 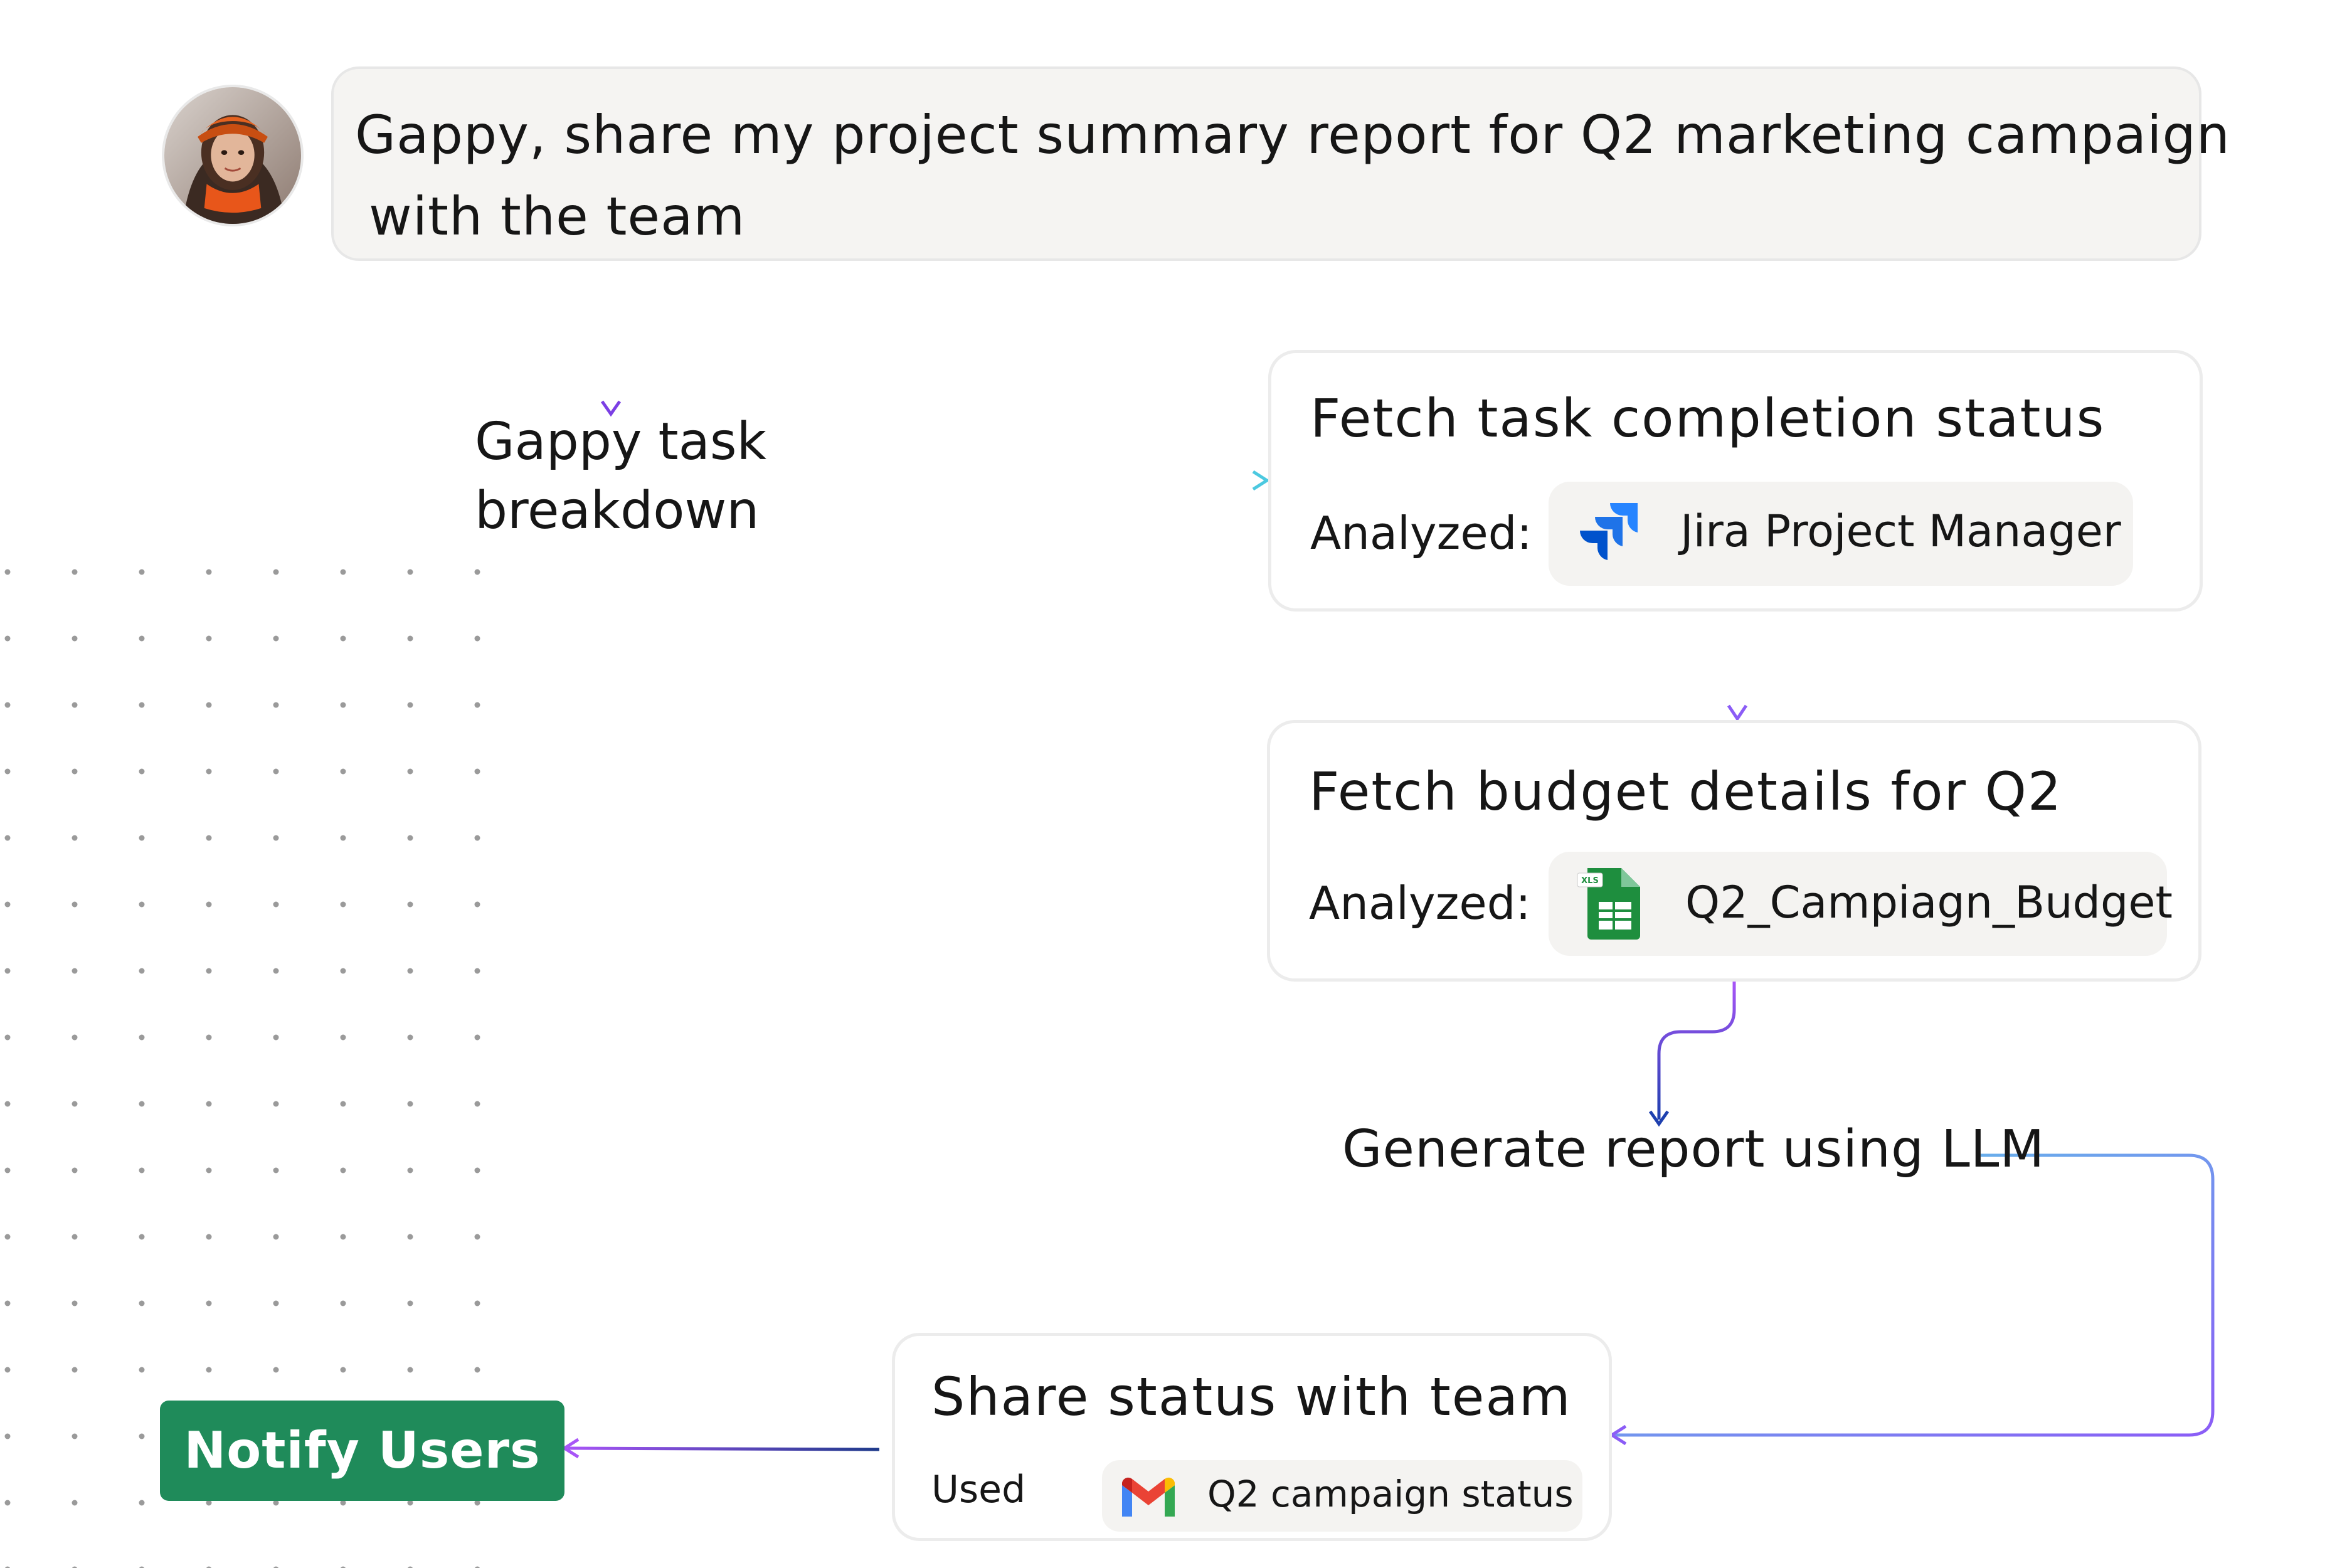 I want to click on step-title: Fetch task completion status, so click(x=1708, y=418).